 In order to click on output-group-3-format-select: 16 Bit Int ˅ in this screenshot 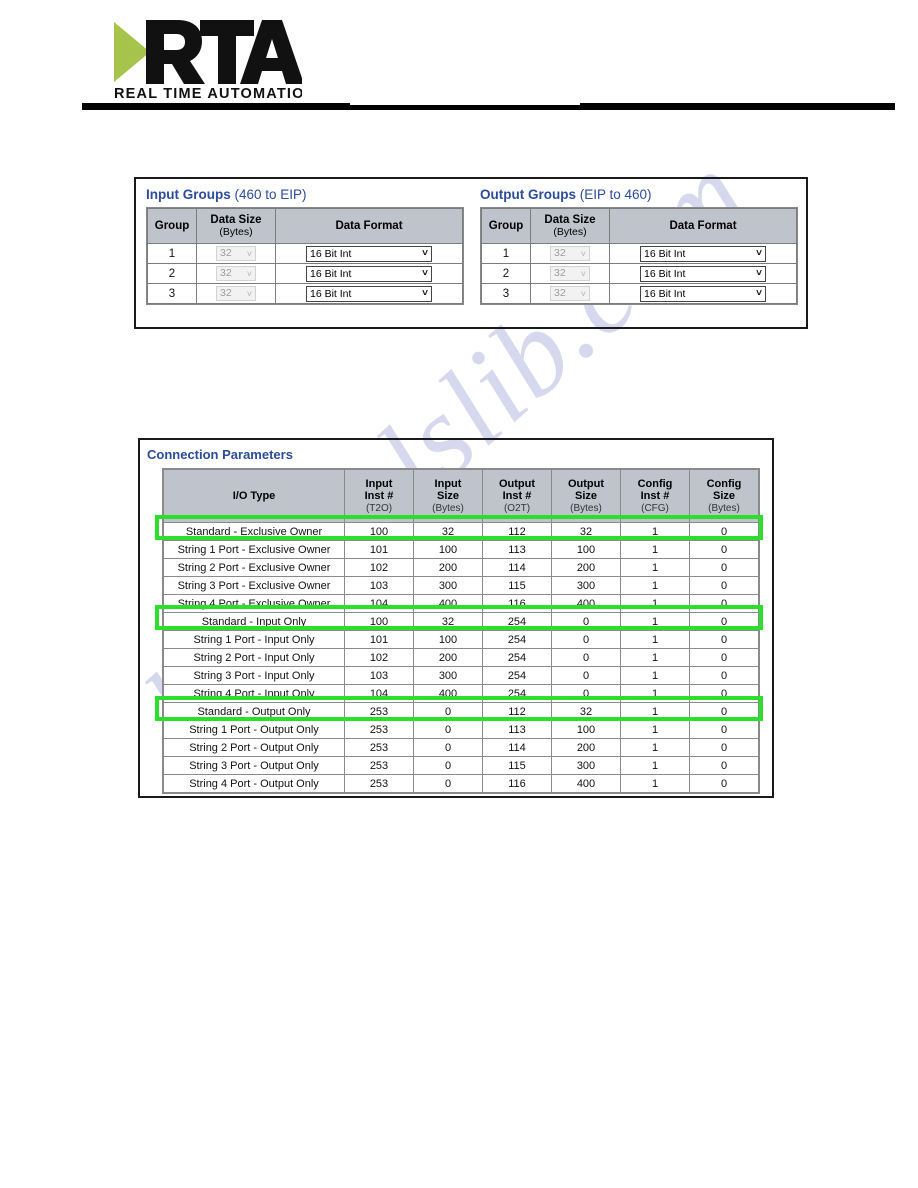, I will do `click(703, 293)`.